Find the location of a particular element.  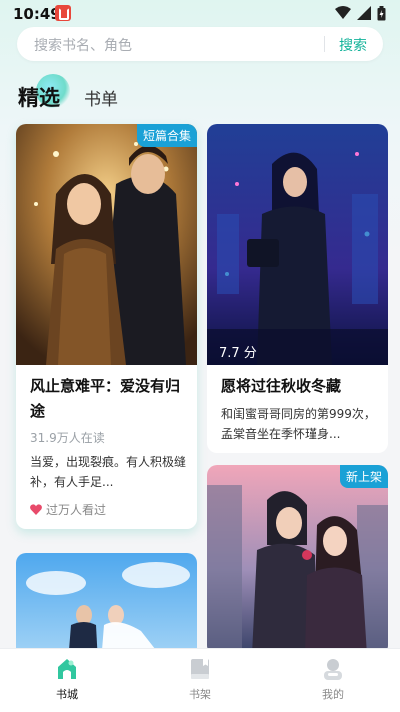

nav-item-bookshelf: 书架 is located at coordinates (200, 680).